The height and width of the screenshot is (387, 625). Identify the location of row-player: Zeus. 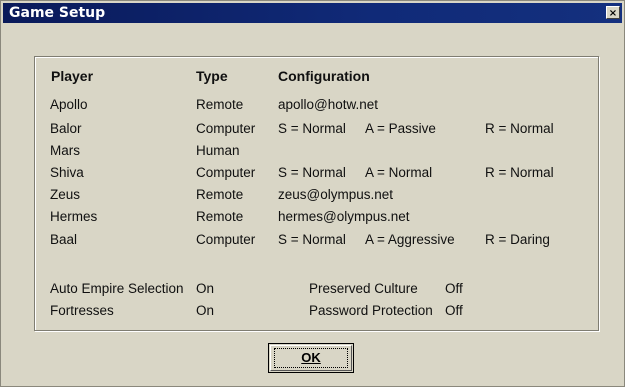
(65, 194).